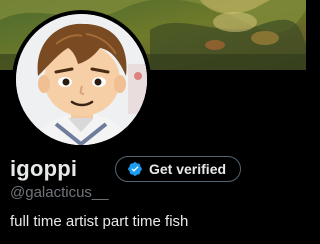 This screenshot has width=320, height=244. What do you see at coordinates (44, 168) in the screenshot?
I see `display-name: igoppi` at bounding box center [44, 168].